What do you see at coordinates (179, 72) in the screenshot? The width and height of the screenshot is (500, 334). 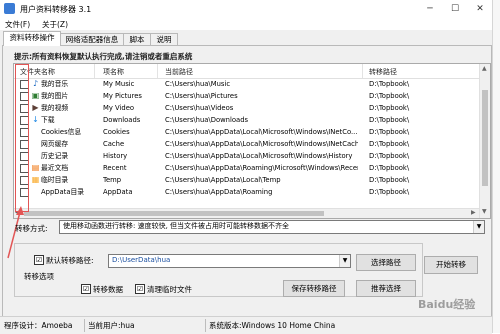 I see `col-current-path: 当前路径` at bounding box center [179, 72].